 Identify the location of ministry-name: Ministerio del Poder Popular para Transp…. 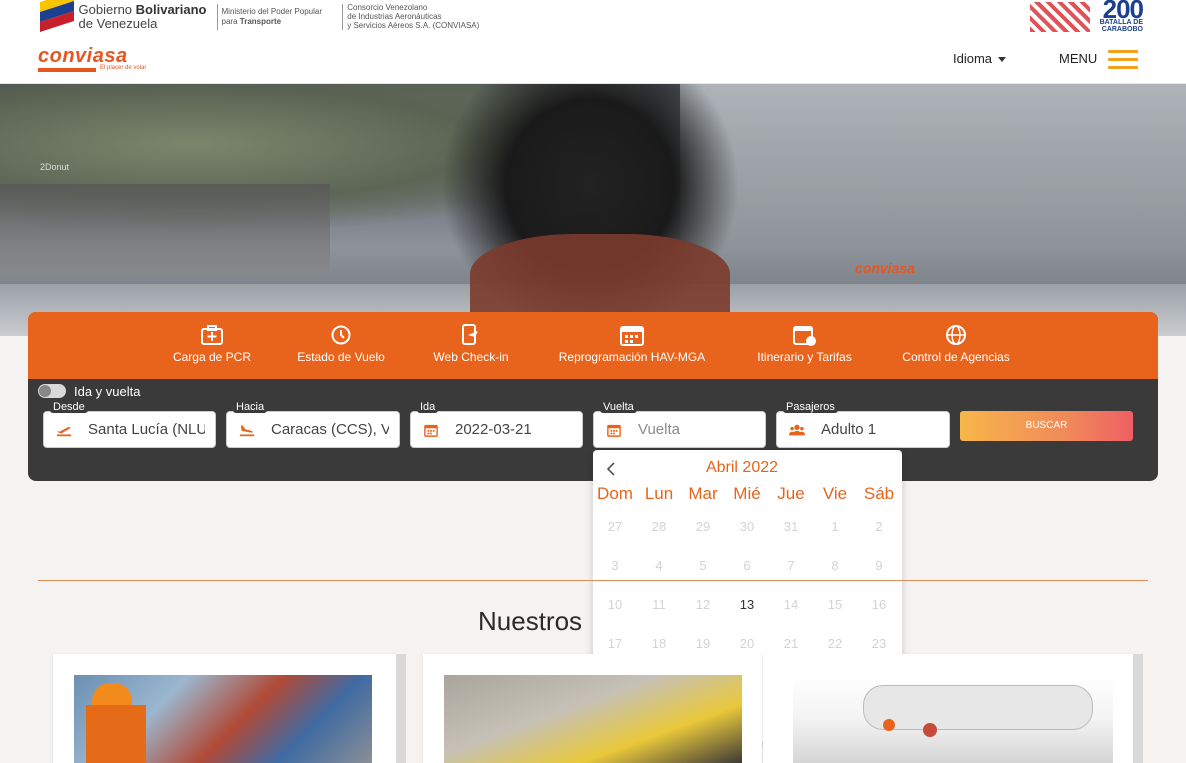
(272, 16).